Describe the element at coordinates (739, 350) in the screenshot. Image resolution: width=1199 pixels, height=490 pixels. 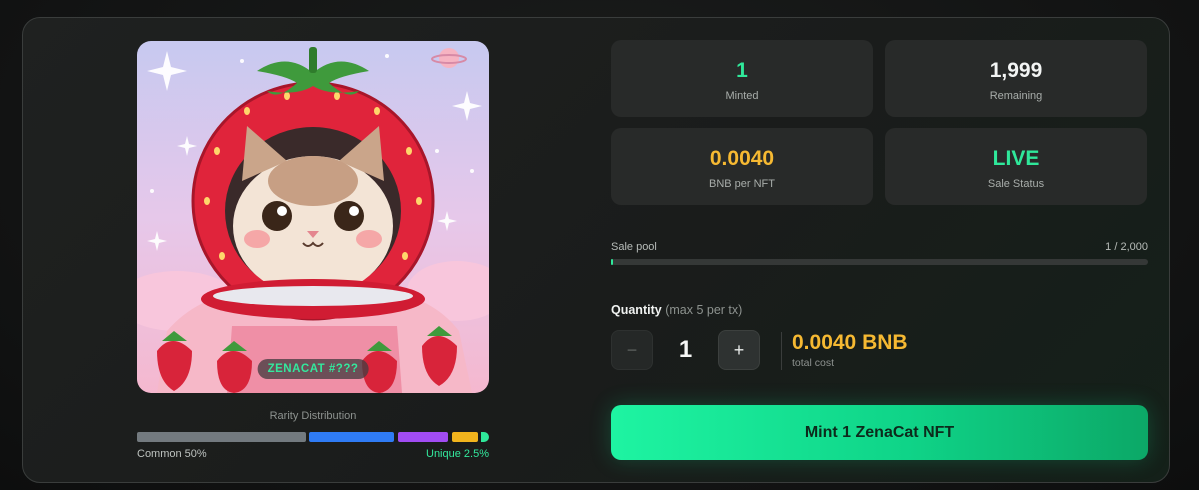
I see `increase-quantity-button: +` at that location.